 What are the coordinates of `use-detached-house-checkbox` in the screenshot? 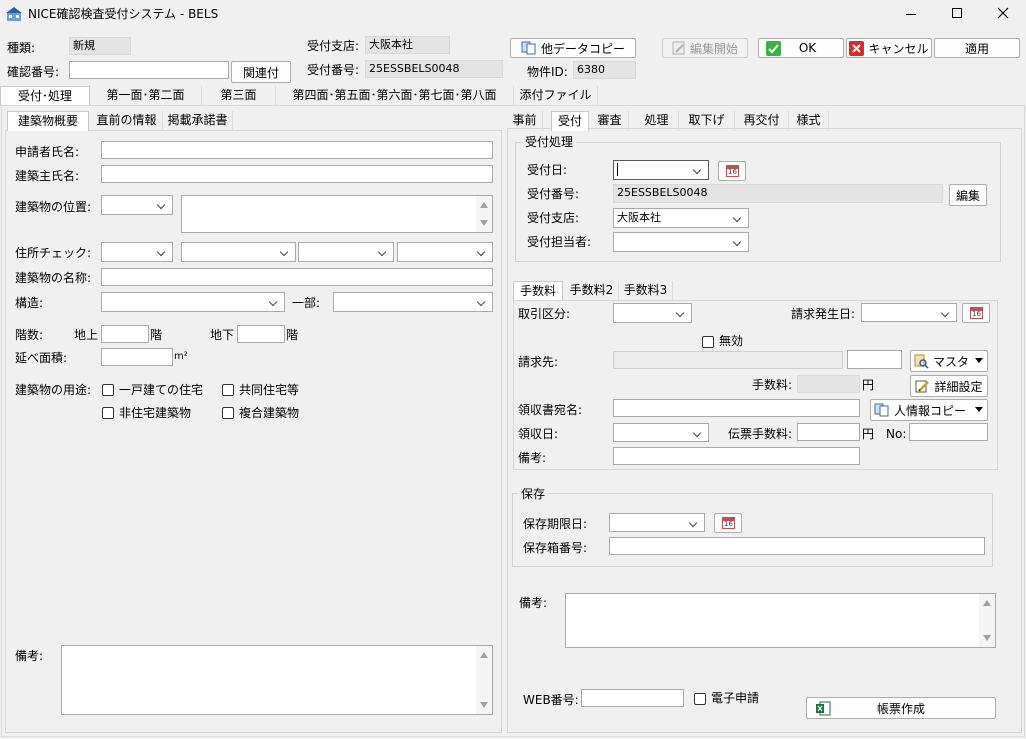 It's located at (108, 390).